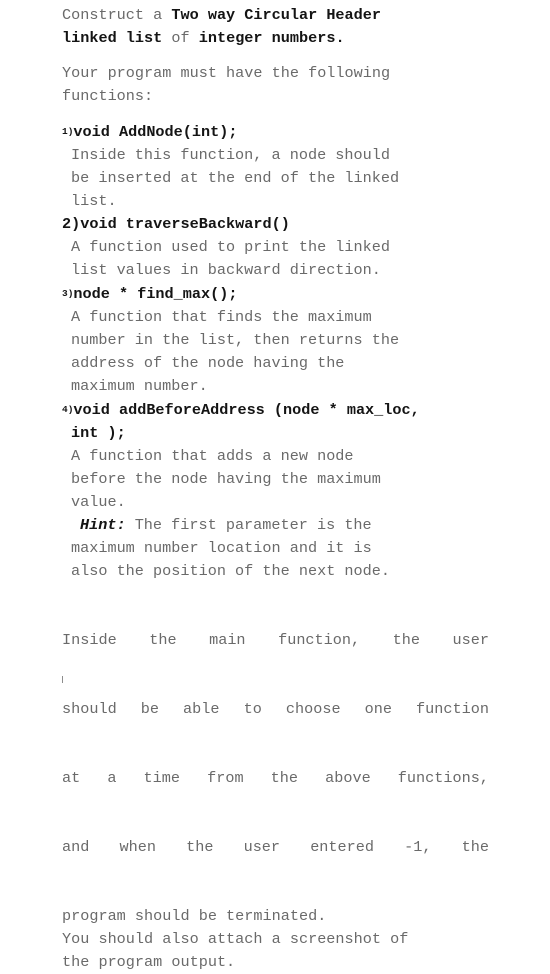 This screenshot has height=974, width=550. Describe the element at coordinates (98, 502) in the screenshot. I see `function-item-4-desc-line-3: value.` at that location.